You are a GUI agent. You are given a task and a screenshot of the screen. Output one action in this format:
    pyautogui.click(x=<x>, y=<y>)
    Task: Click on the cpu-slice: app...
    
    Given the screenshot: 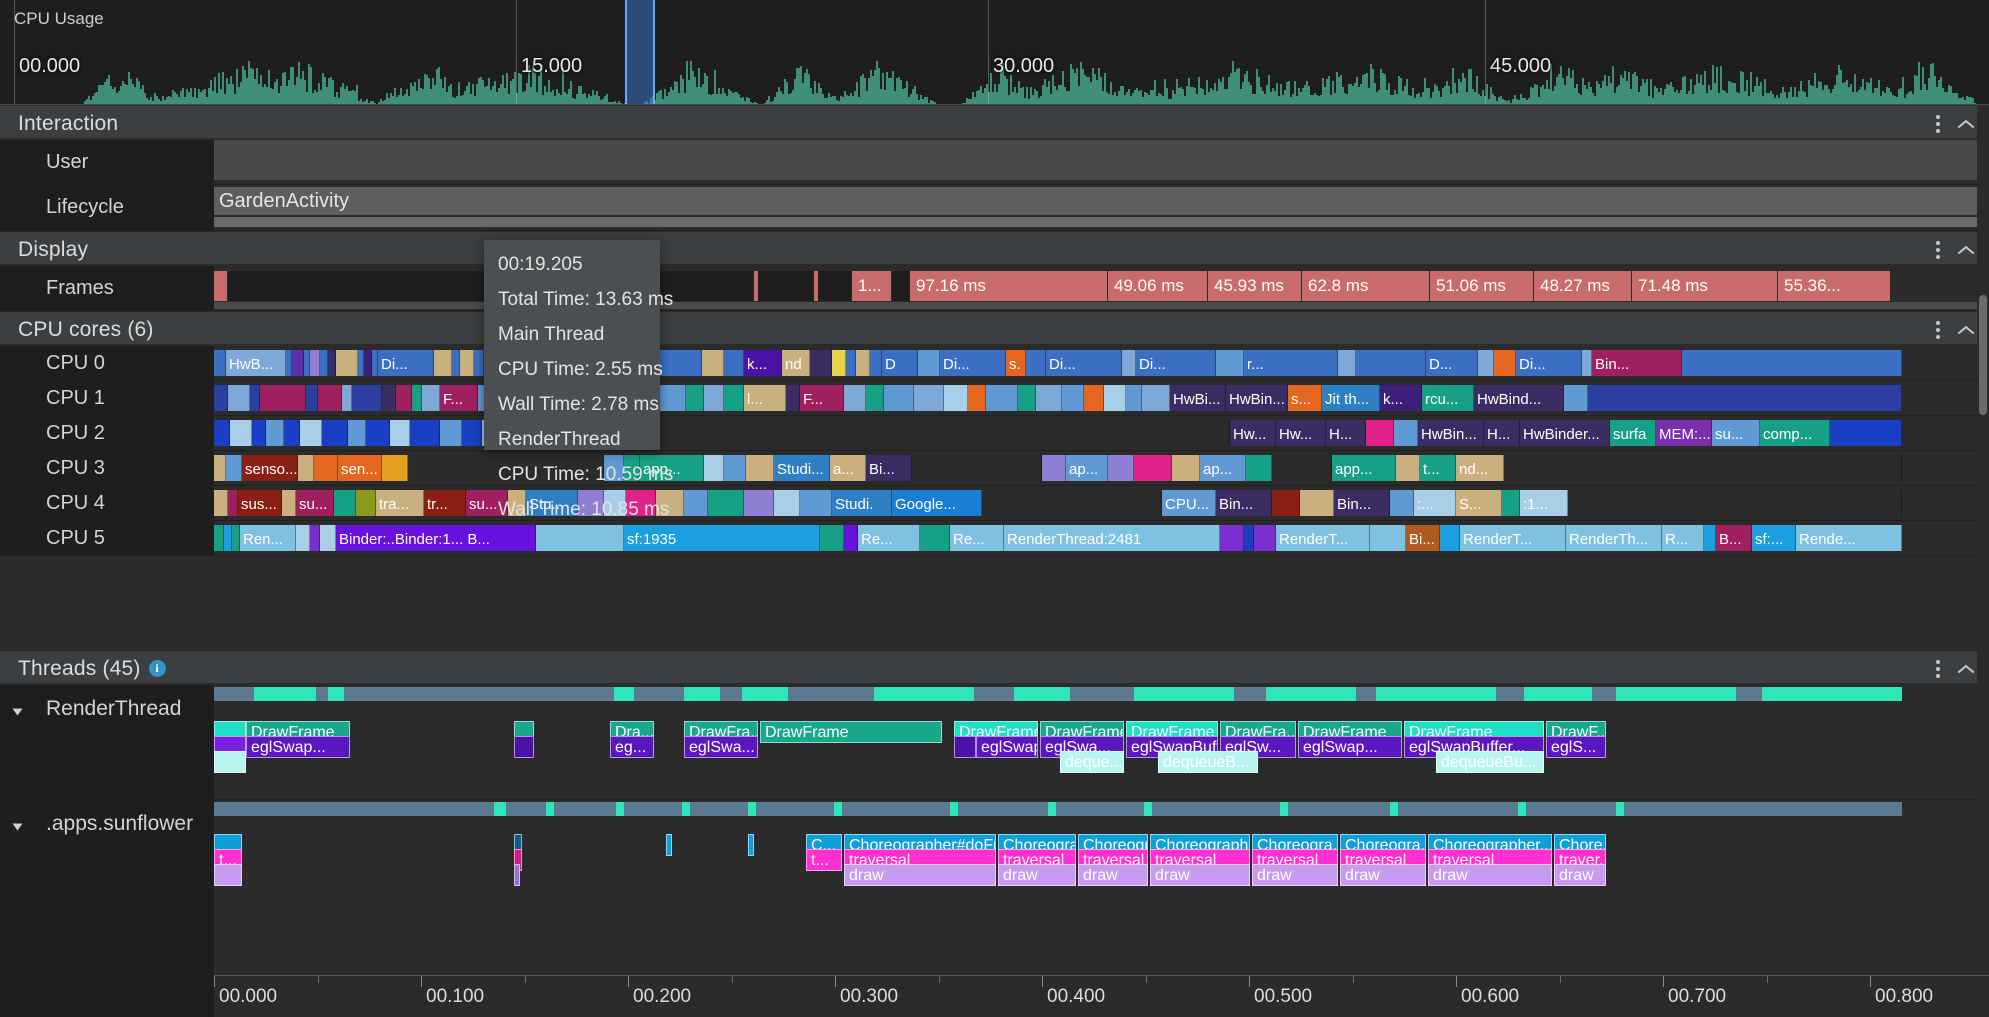 What is the action you would take?
    pyautogui.click(x=1364, y=468)
    